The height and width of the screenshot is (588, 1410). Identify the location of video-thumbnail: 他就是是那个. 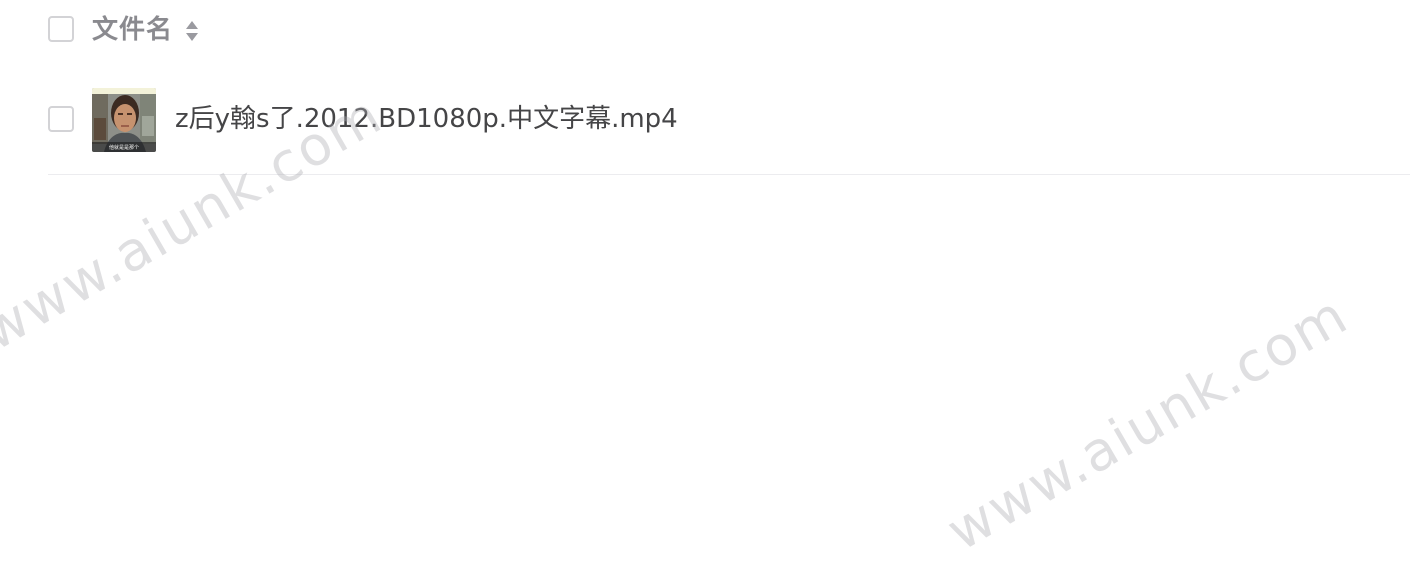
(124, 120).